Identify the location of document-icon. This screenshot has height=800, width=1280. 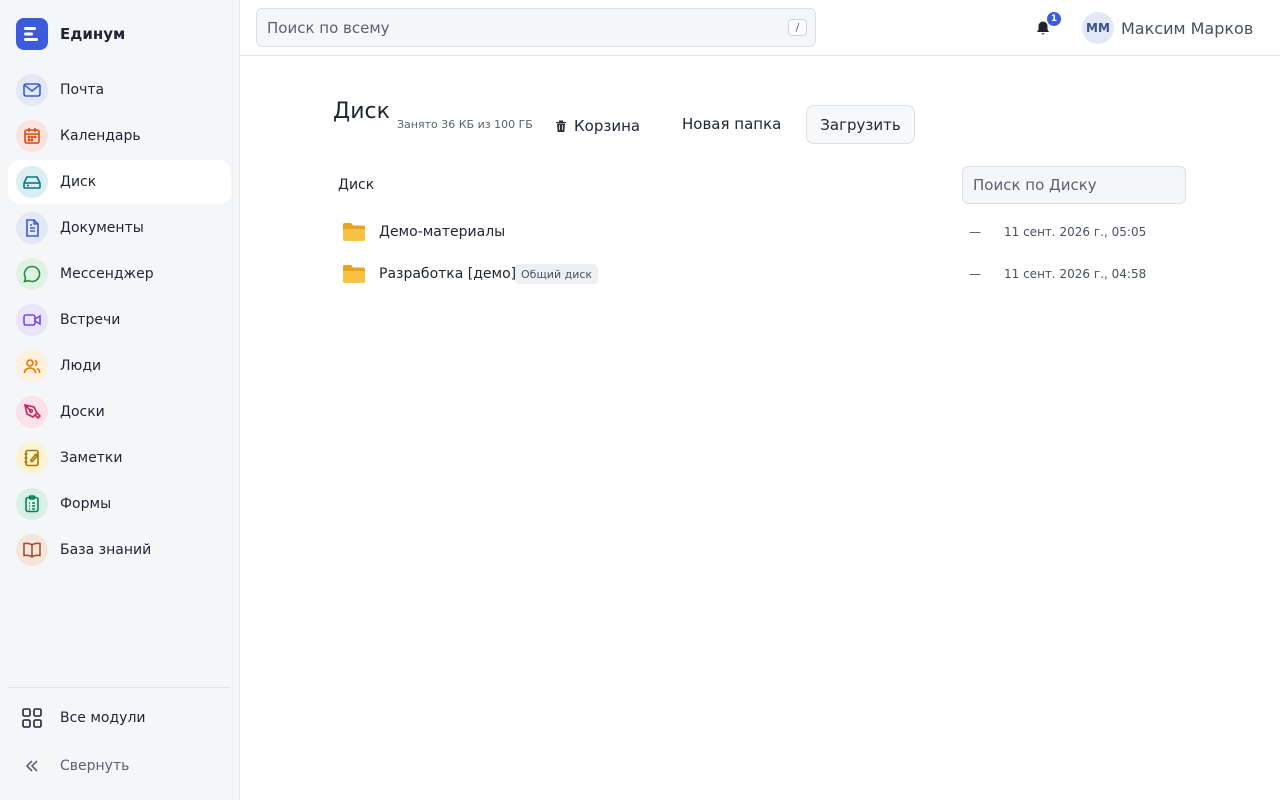
(32, 228).